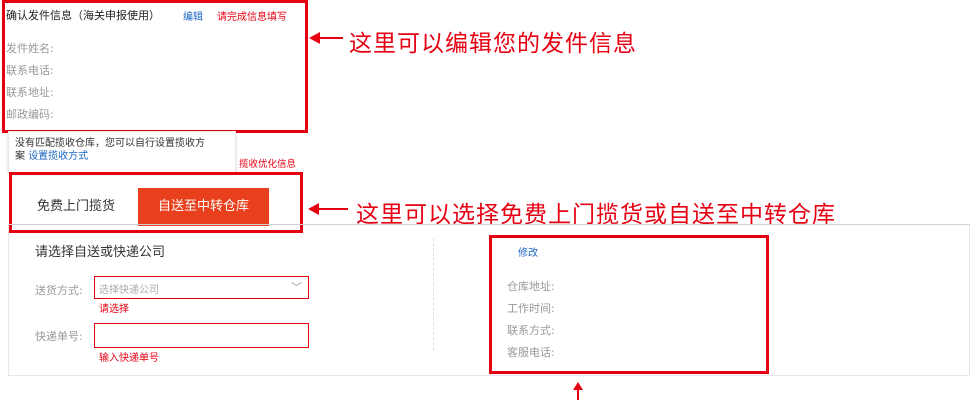  I want to click on tracking-number-label: 快递单号:, so click(59, 336).